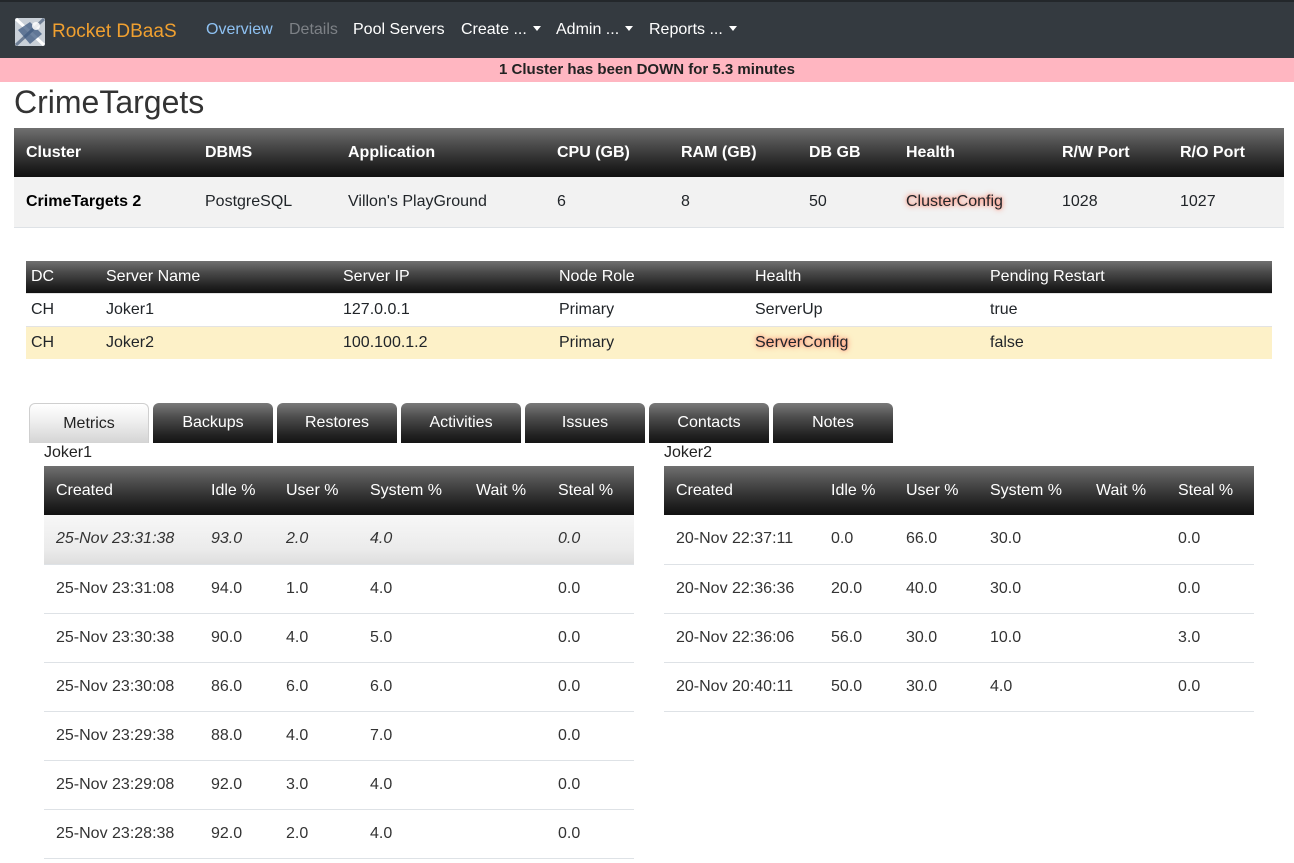  Describe the element at coordinates (63, 342) in the screenshot. I see `server-dc: CH` at that location.